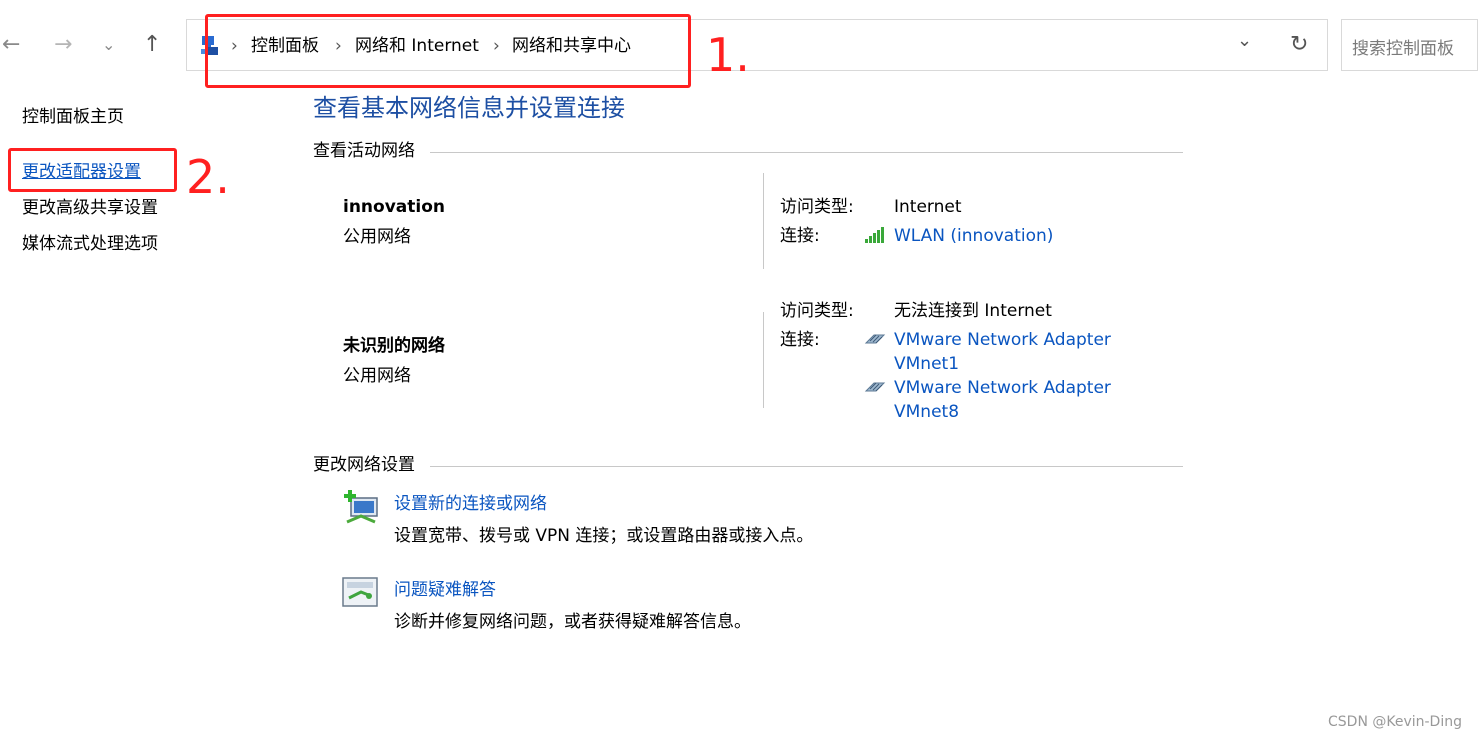 The image size is (1478, 742). I want to click on recent-locations-button: ⌄, so click(108, 45).